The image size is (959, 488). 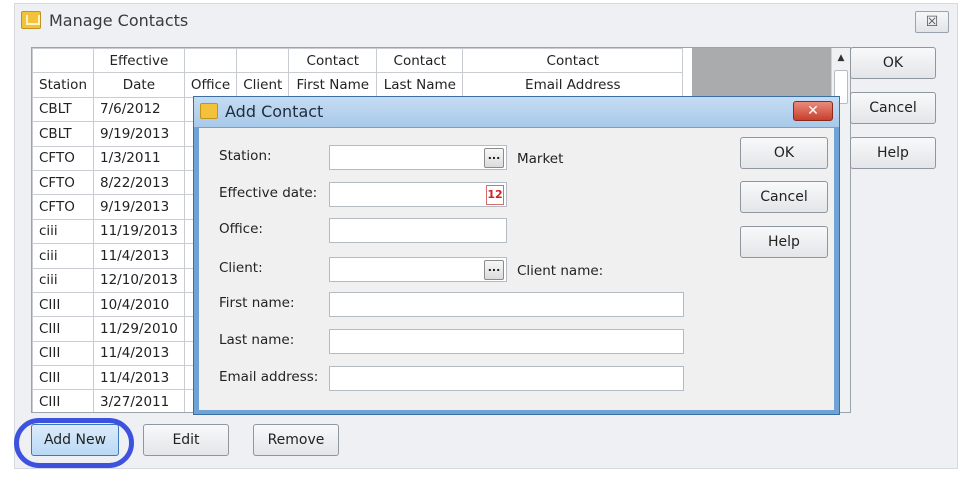 What do you see at coordinates (186, 440) in the screenshot?
I see `edit-button: Edit` at bounding box center [186, 440].